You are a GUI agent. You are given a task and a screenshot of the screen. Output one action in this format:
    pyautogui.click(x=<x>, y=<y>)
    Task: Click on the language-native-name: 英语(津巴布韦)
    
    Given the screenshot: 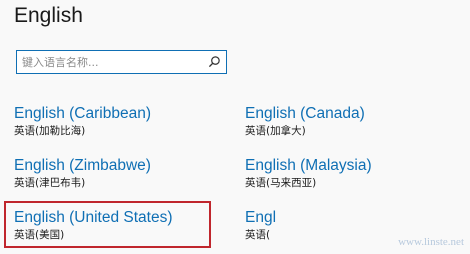 What is the action you would take?
    pyautogui.click(x=50, y=183)
    